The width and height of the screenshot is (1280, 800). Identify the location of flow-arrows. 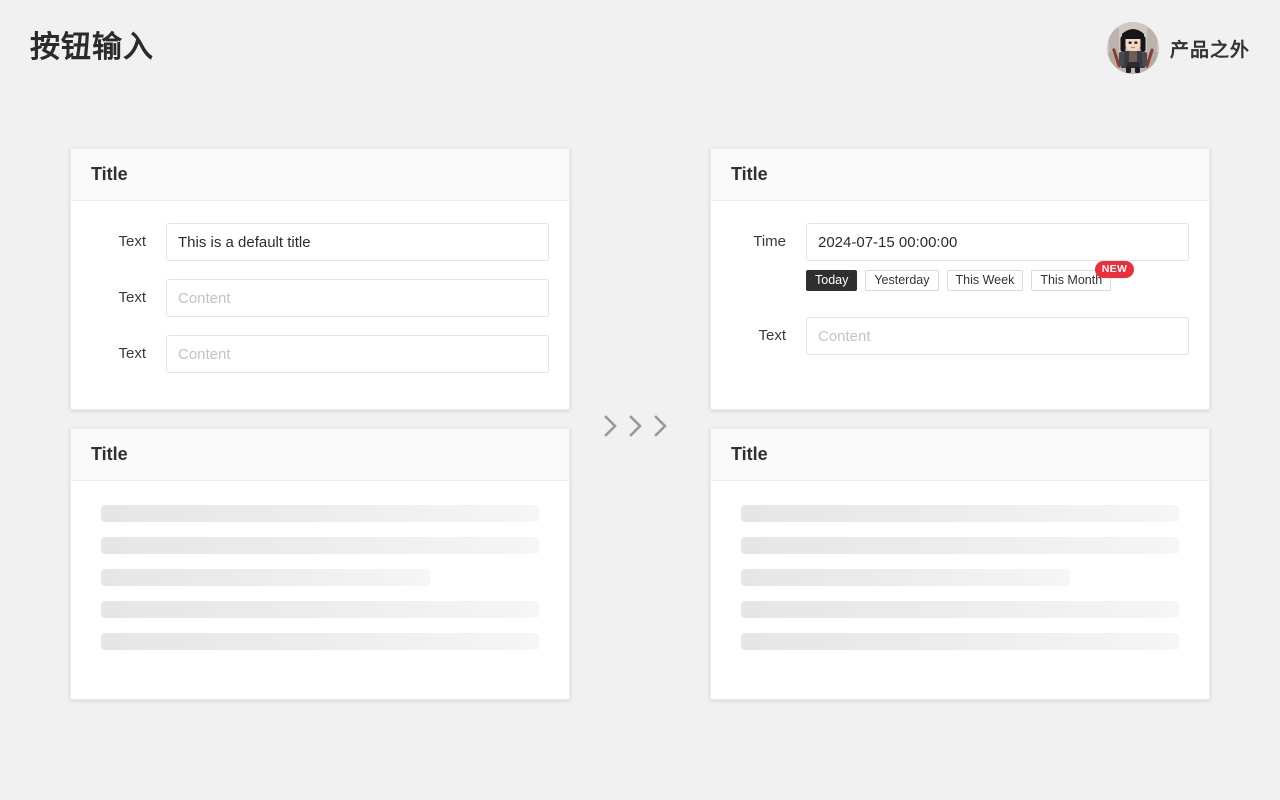
(640, 426).